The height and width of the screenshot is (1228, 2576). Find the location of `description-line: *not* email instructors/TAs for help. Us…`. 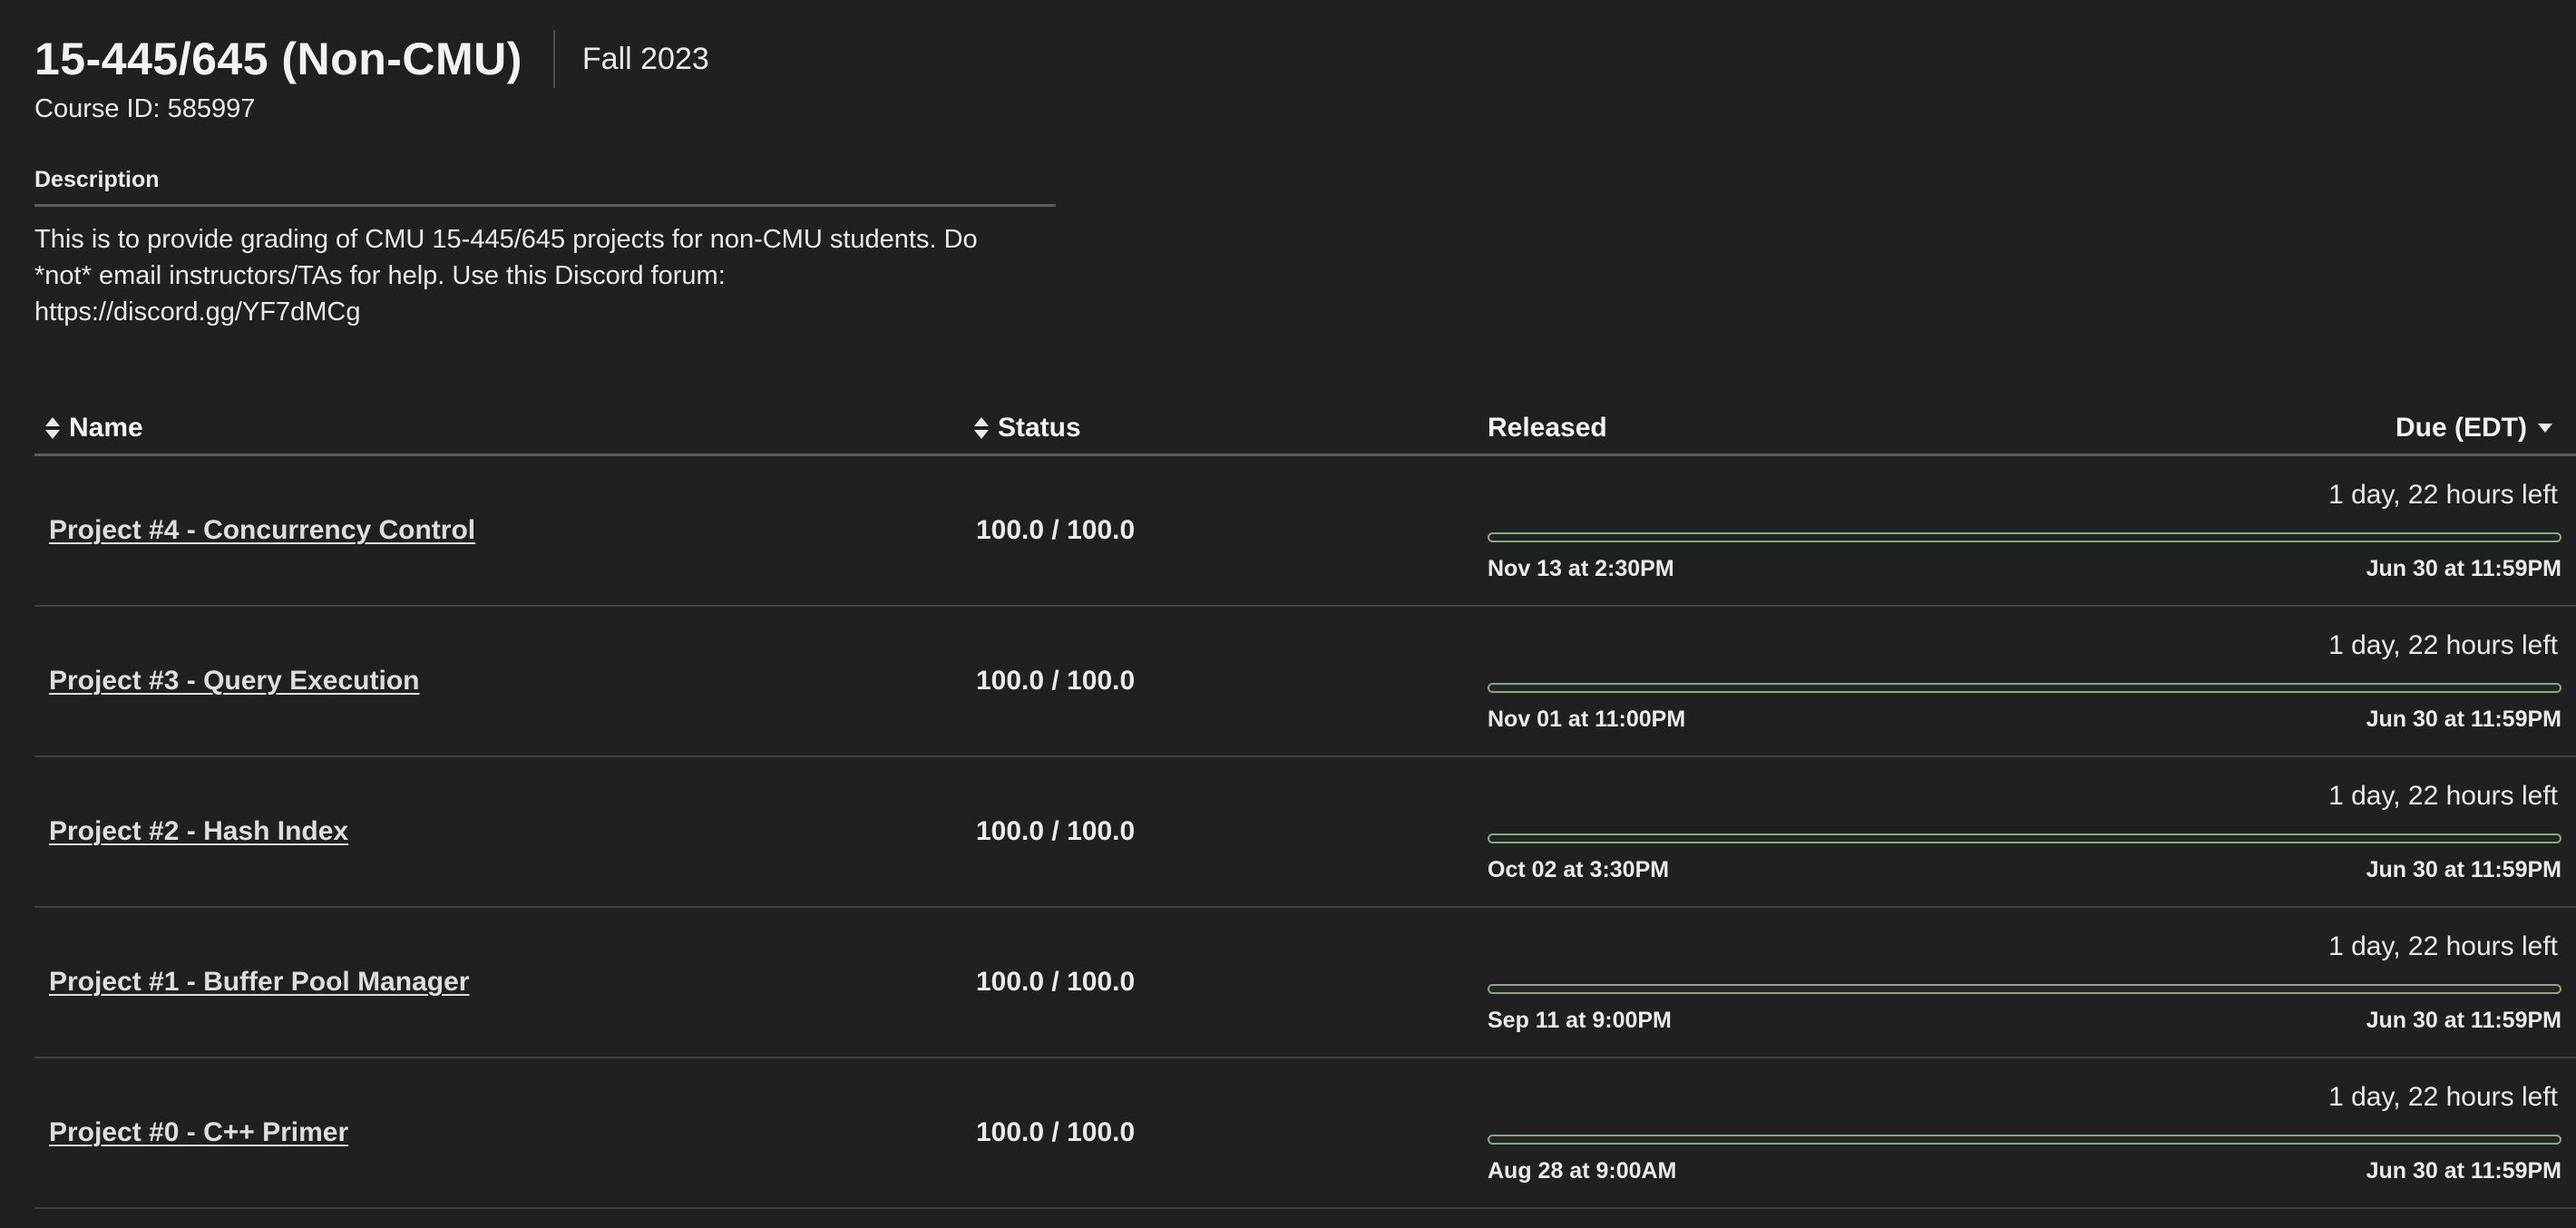

description-line: *not* email instructors/TAs for help. Us… is located at coordinates (380, 275).